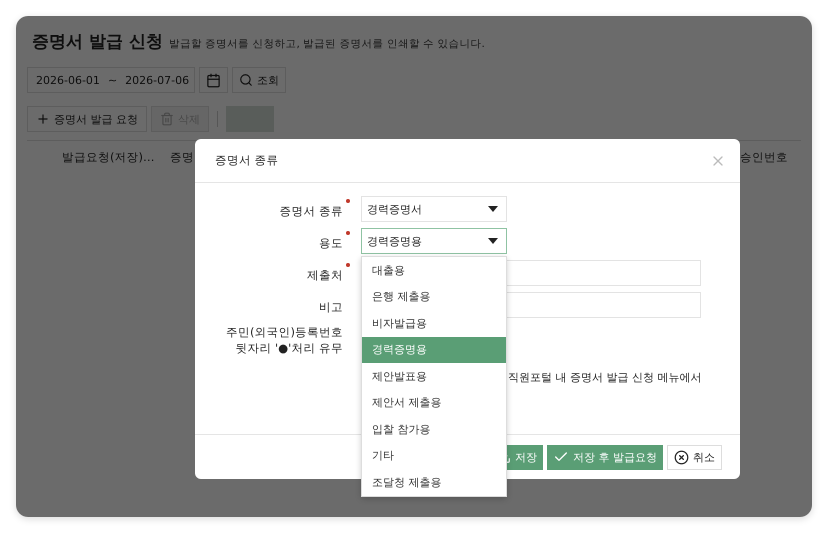 The height and width of the screenshot is (533, 828). What do you see at coordinates (434, 376) in the screenshot?
I see `dropdown-option: 제안발표용` at bounding box center [434, 376].